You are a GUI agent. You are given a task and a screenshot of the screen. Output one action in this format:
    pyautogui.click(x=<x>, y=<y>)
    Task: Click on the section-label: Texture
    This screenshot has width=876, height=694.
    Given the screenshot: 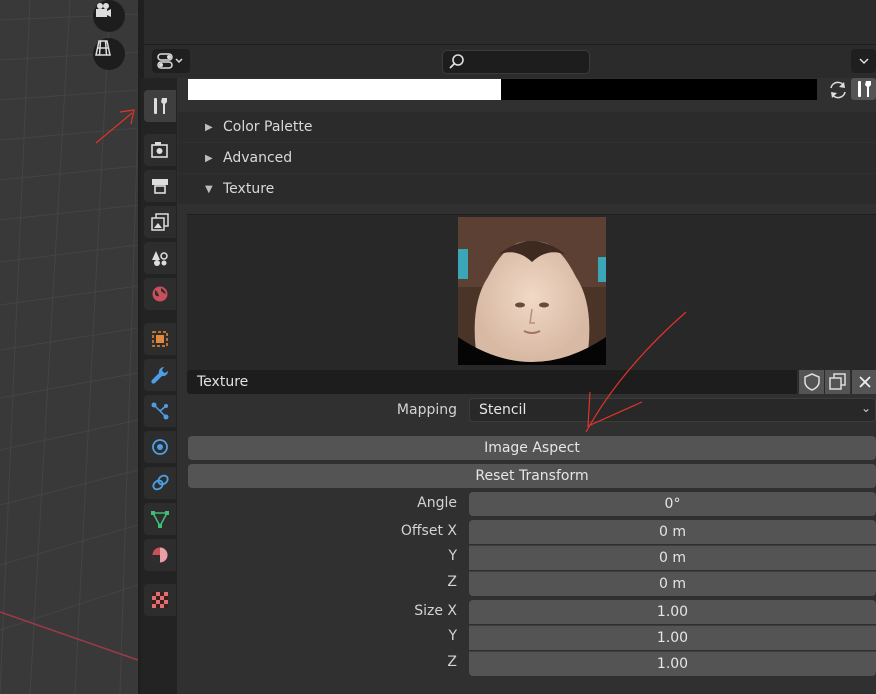 What is the action you would take?
    pyautogui.click(x=249, y=189)
    